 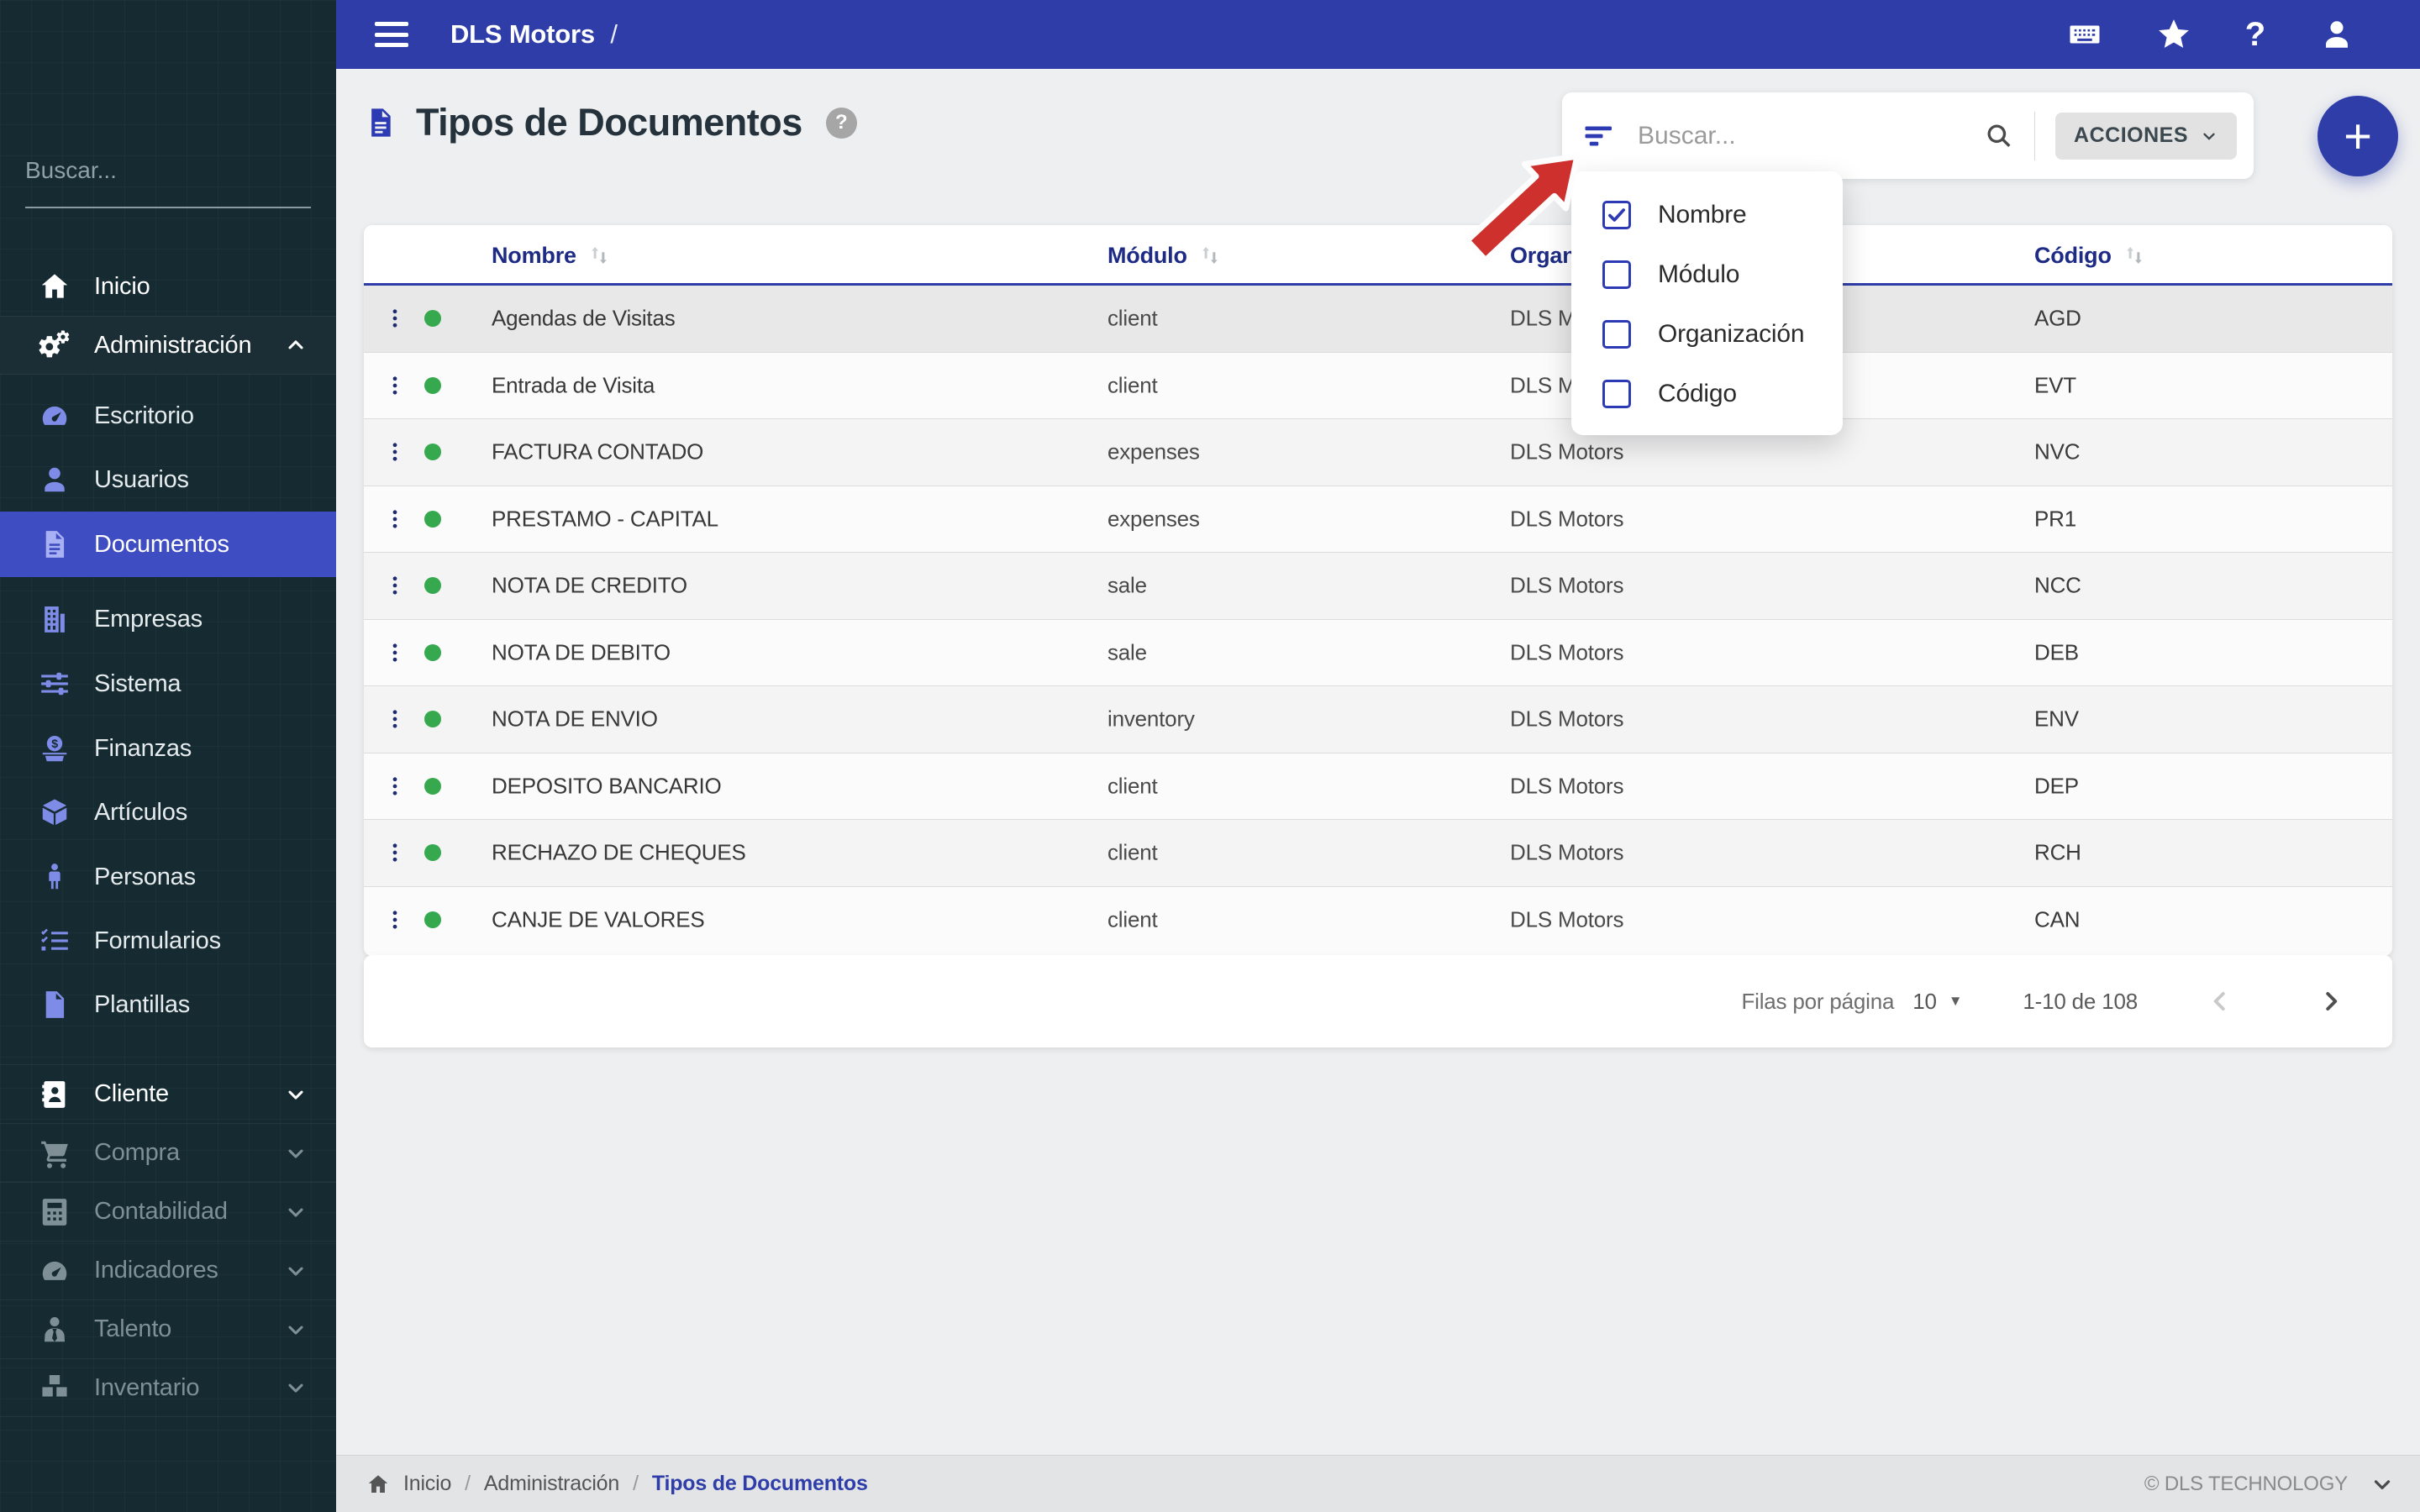 I want to click on filter-columns-icon, so click(x=1599, y=136).